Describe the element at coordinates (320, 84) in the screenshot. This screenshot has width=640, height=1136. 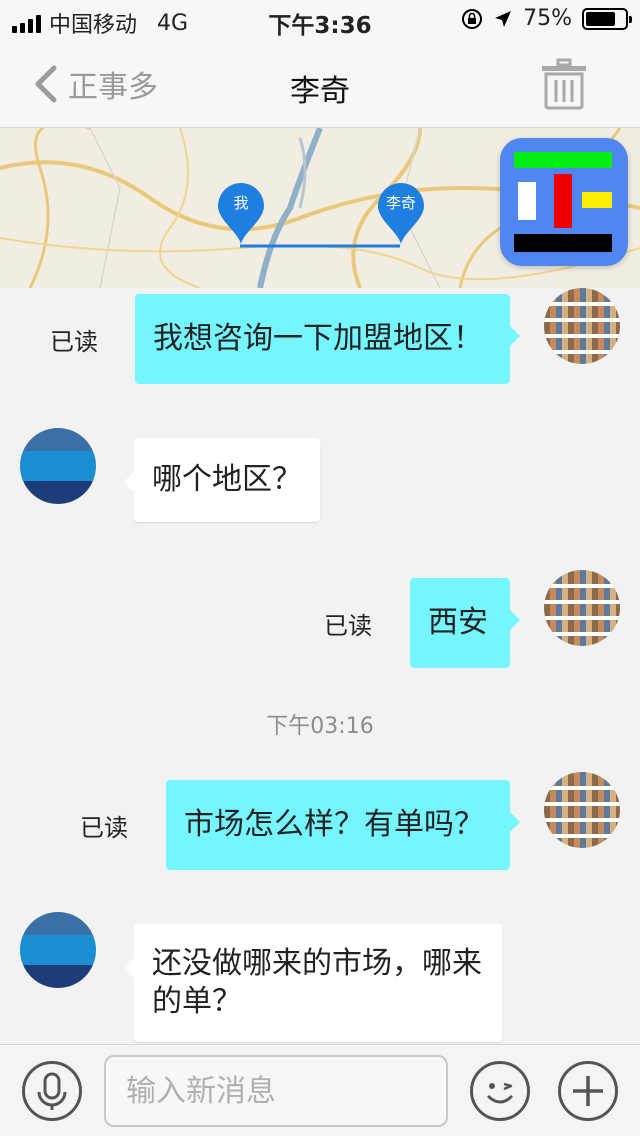
I see `nav-bar: 正事多 李奇` at that location.